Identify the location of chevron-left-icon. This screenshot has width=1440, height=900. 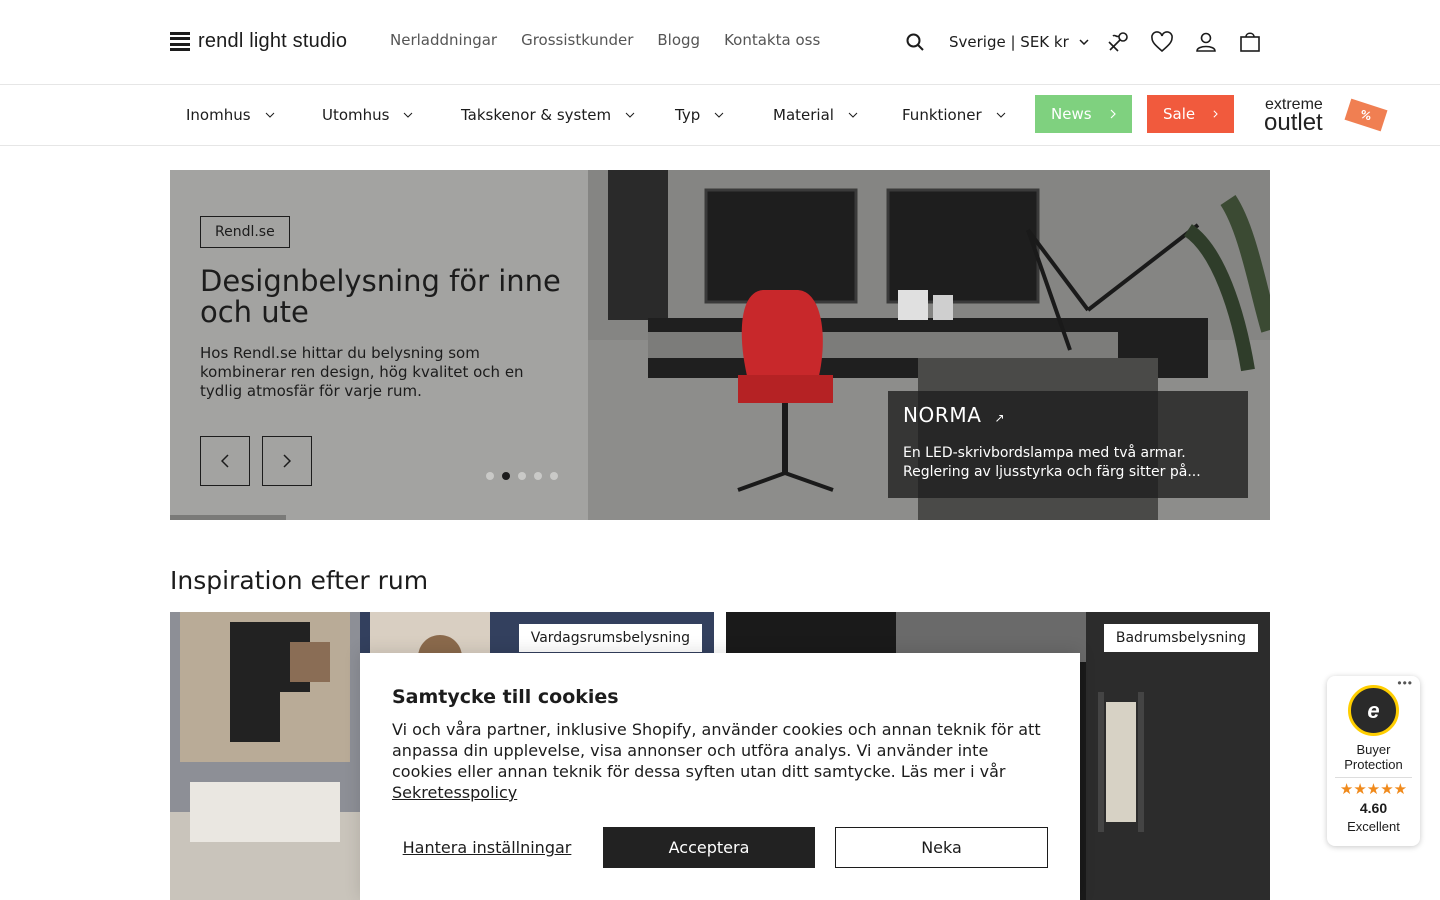
(225, 461).